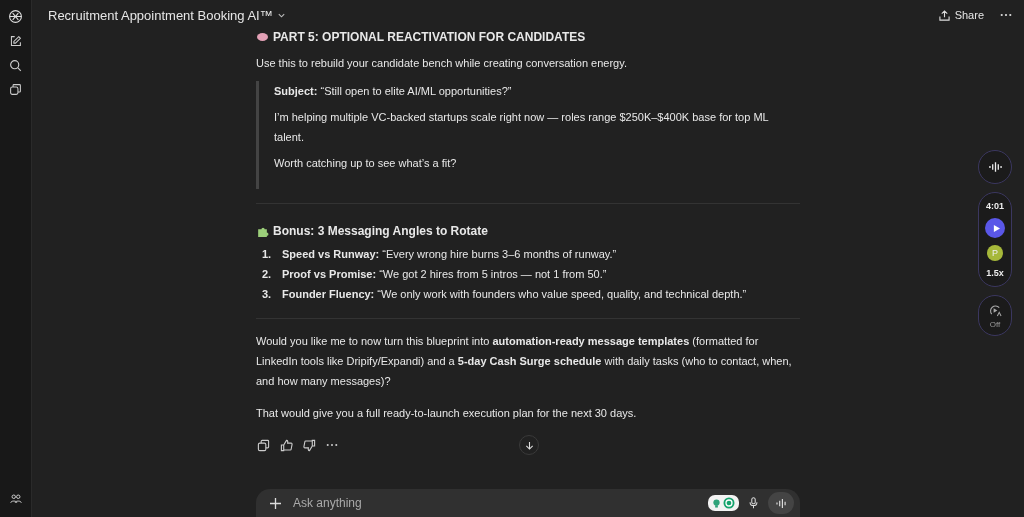  What do you see at coordinates (267, 254) in the screenshot?
I see `list-number: 1.` at bounding box center [267, 254].